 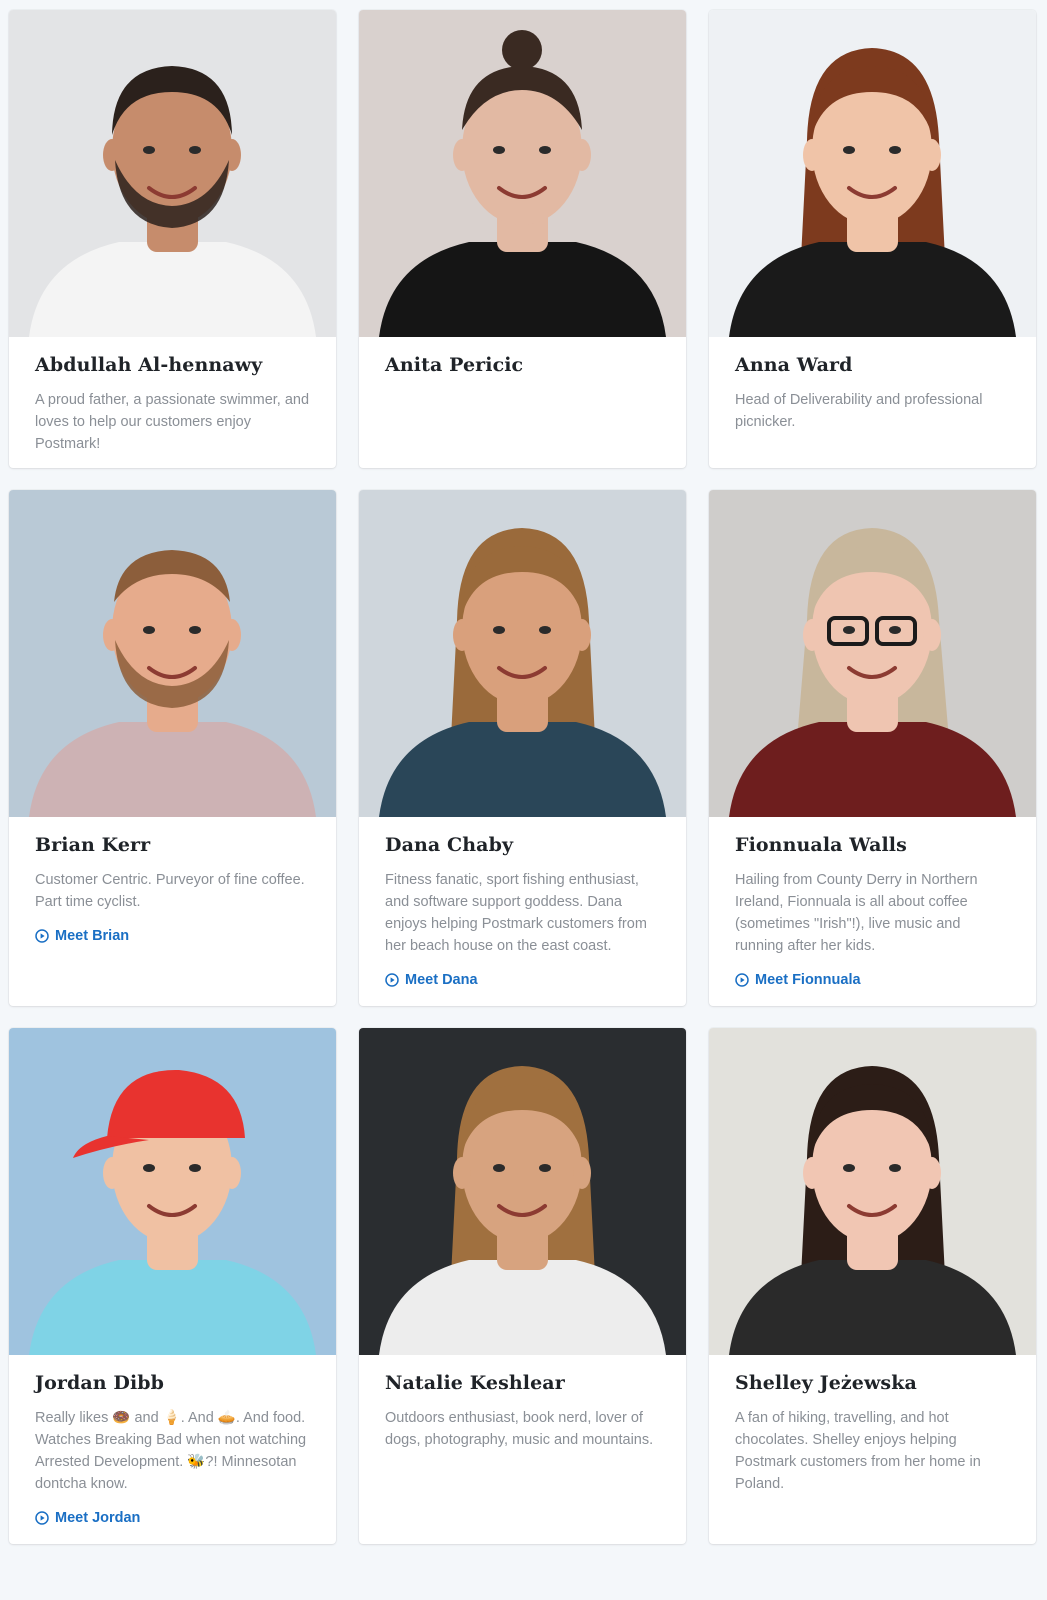 I want to click on member-name: Natalie Keshlear, so click(x=475, y=1383).